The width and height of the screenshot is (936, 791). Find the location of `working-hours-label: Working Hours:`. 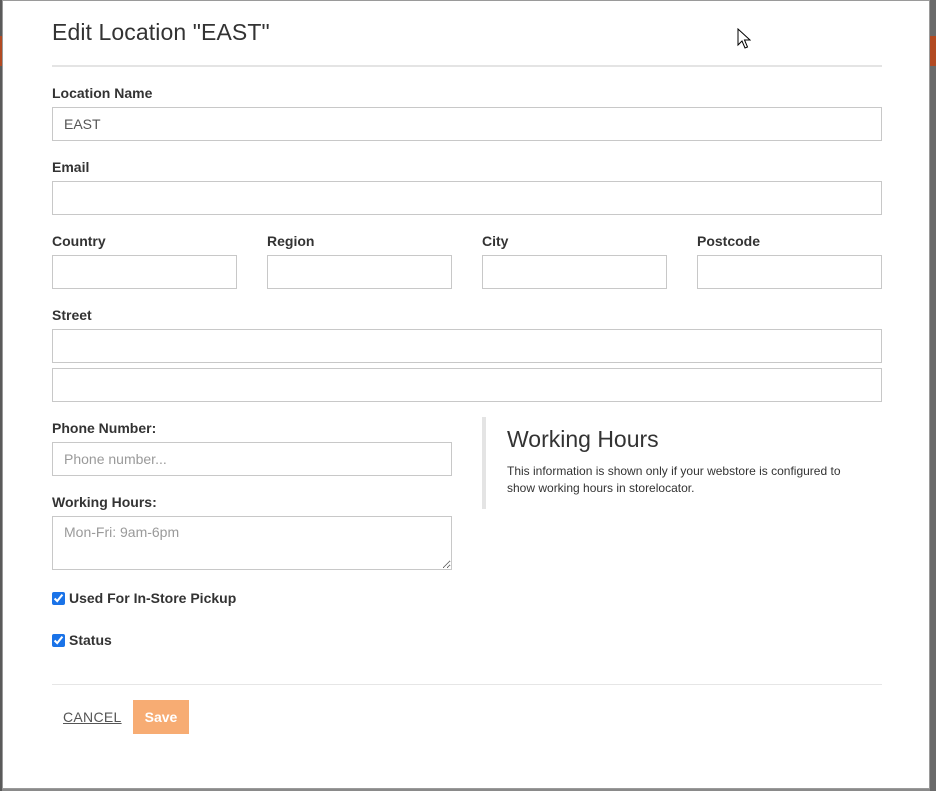

working-hours-label: Working Hours: is located at coordinates (104, 502).